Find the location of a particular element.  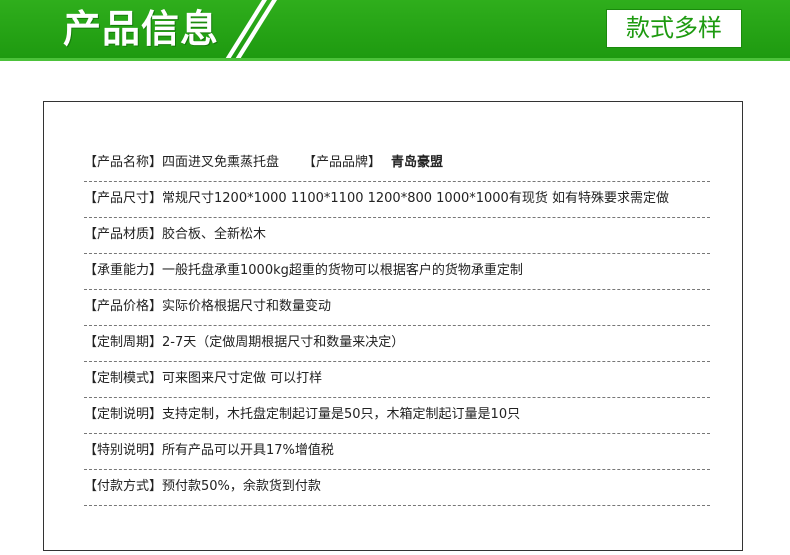

row-label: 【产品价格】 is located at coordinates (123, 306).